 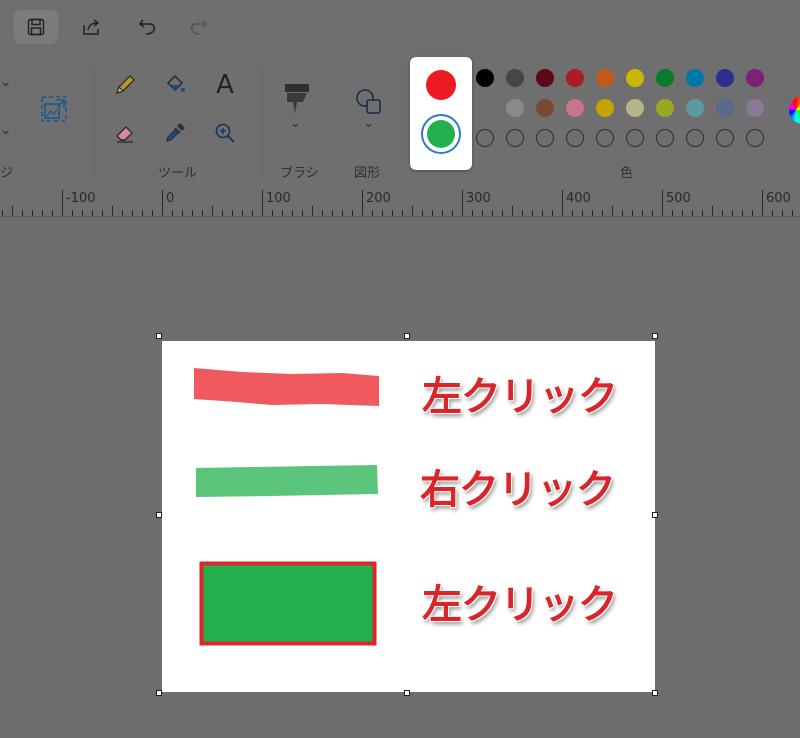 I want to click on ruler-label: 300, so click(x=478, y=198).